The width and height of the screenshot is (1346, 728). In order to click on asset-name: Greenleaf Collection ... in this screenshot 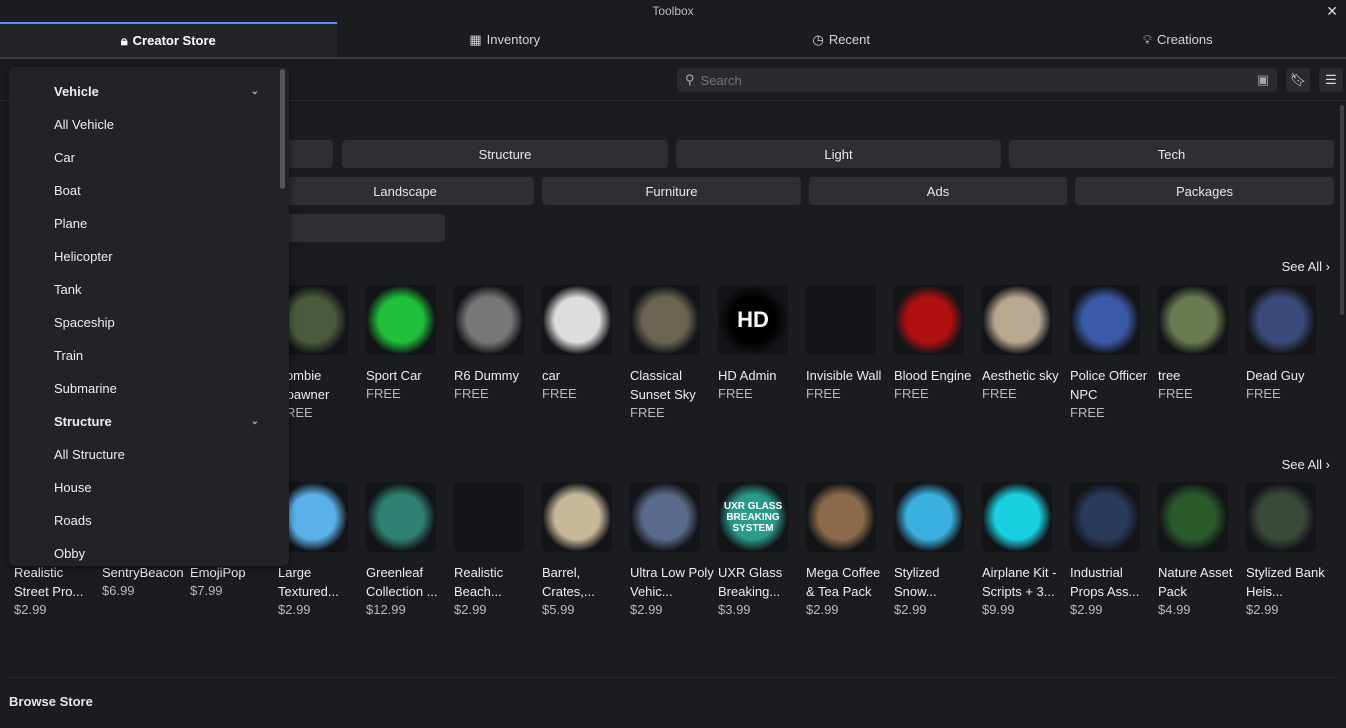, I will do `click(408, 582)`.